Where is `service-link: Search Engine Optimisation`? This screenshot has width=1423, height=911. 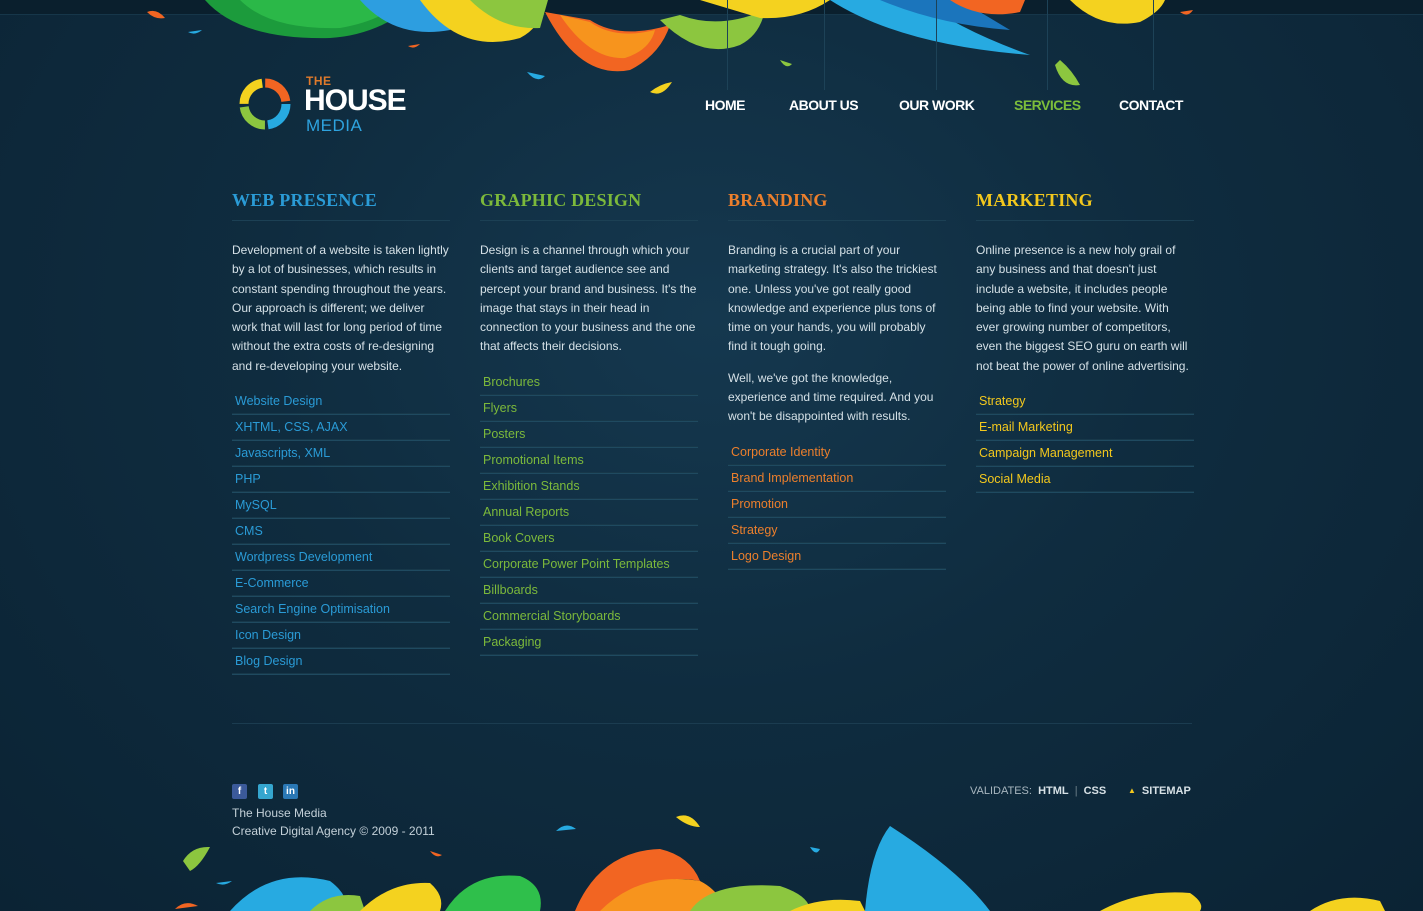 service-link: Search Engine Optimisation is located at coordinates (341, 609).